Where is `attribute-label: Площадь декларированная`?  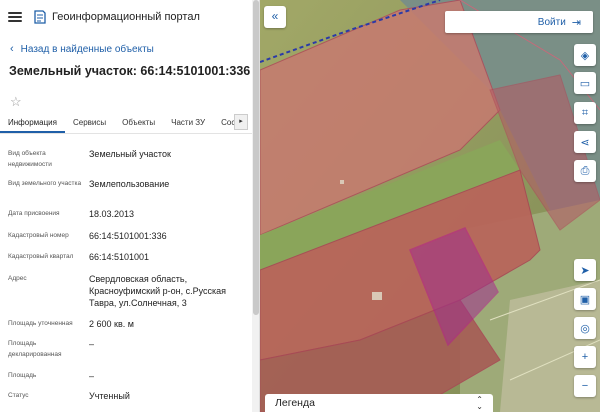
attribute-label: Площадь декларированная is located at coordinates (35, 349).